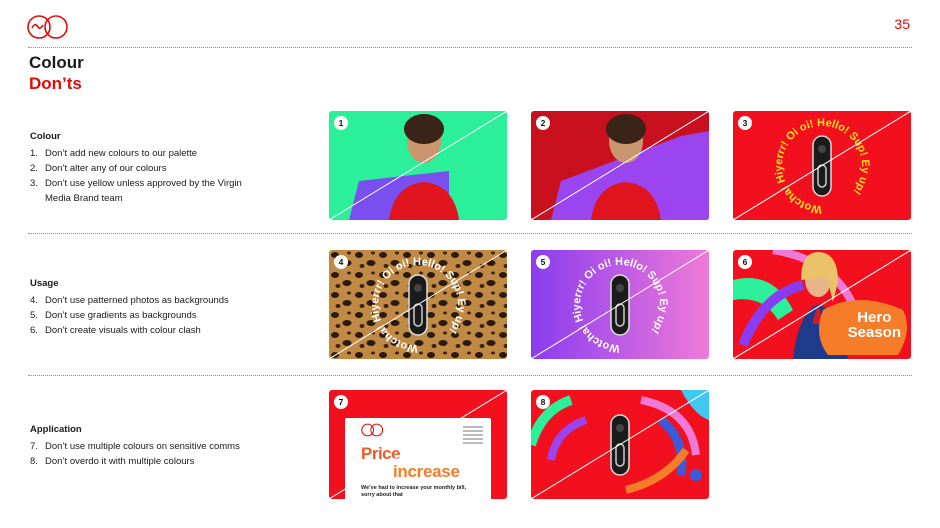 The width and height of the screenshot is (940, 528). What do you see at coordinates (55, 83) in the screenshot?
I see `title-sub: Don’ts` at bounding box center [55, 83].